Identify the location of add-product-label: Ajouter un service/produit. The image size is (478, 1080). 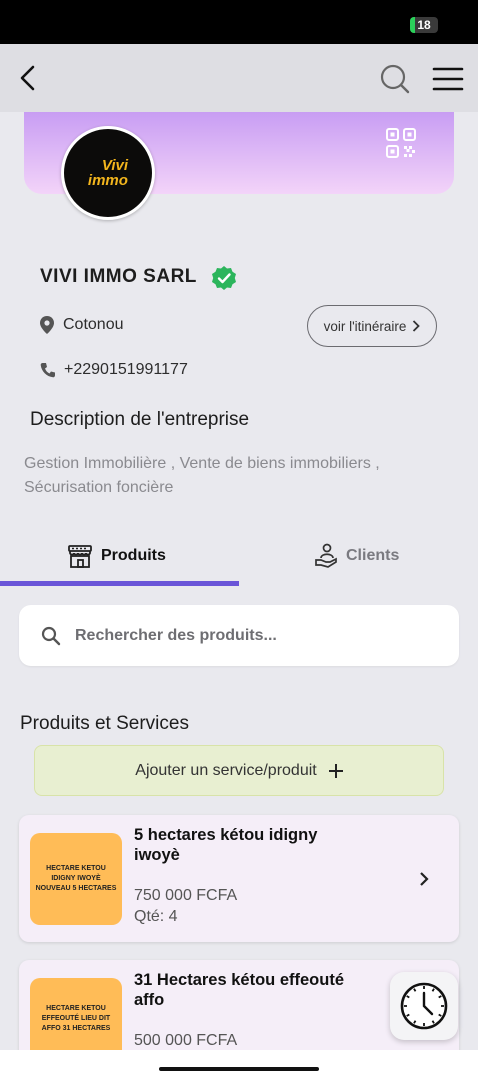
(226, 770).